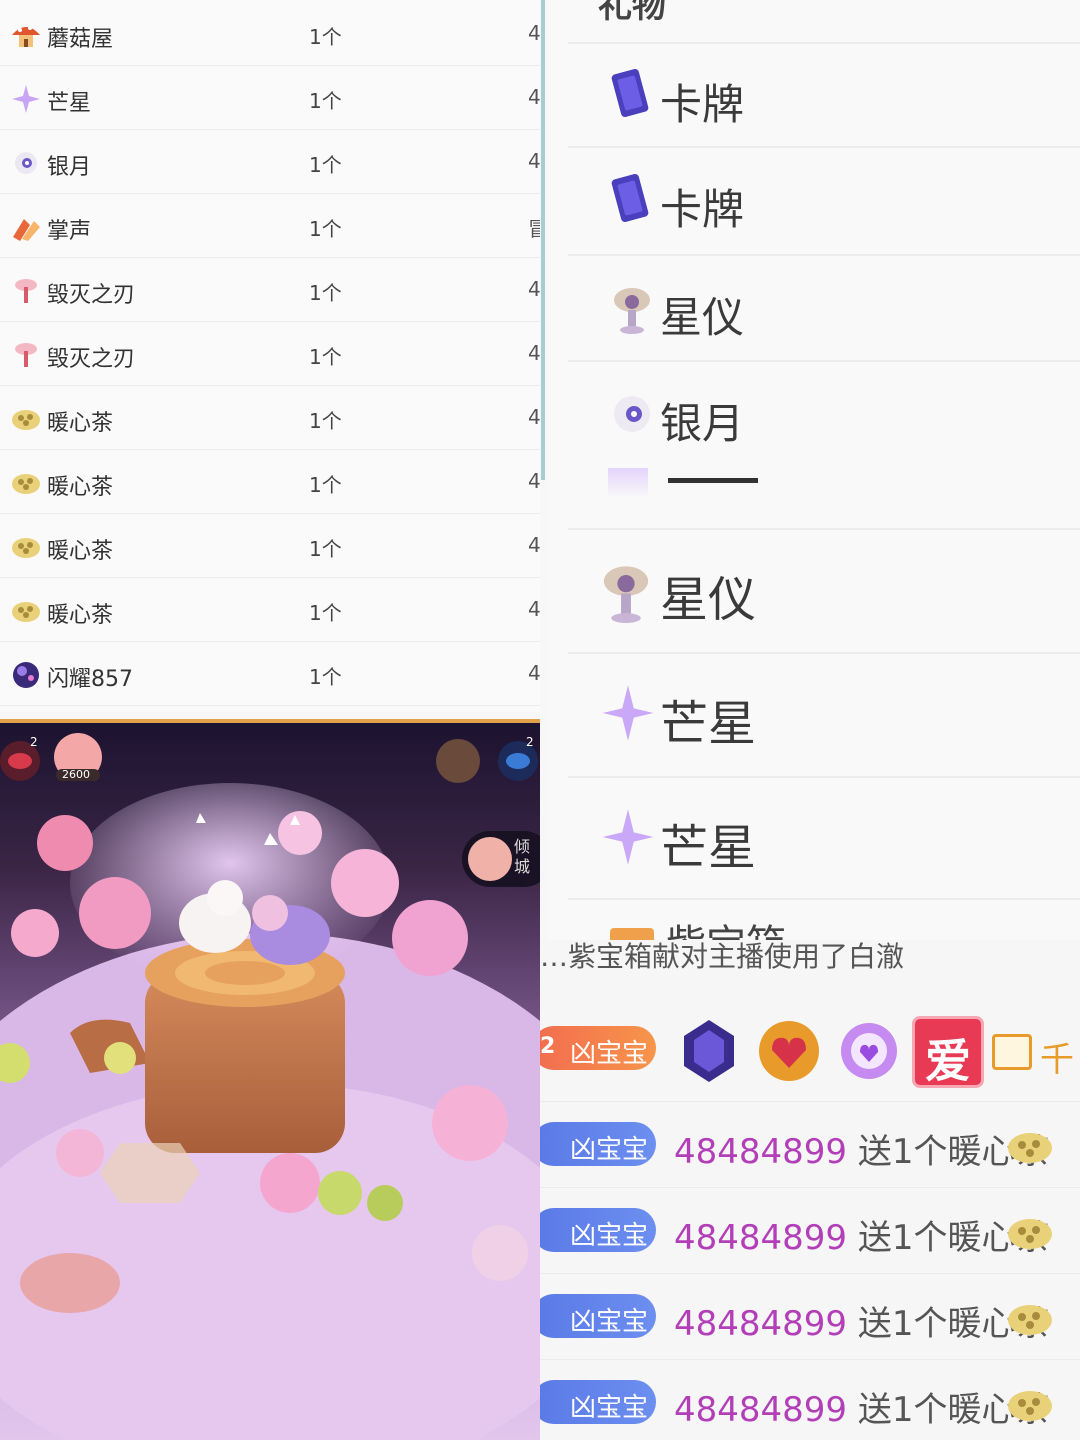 The image size is (1080, 1440). What do you see at coordinates (598, 1048) in the screenshot?
I see `fan-badge: 2 凶宝宝` at bounding box center [598, 1048].